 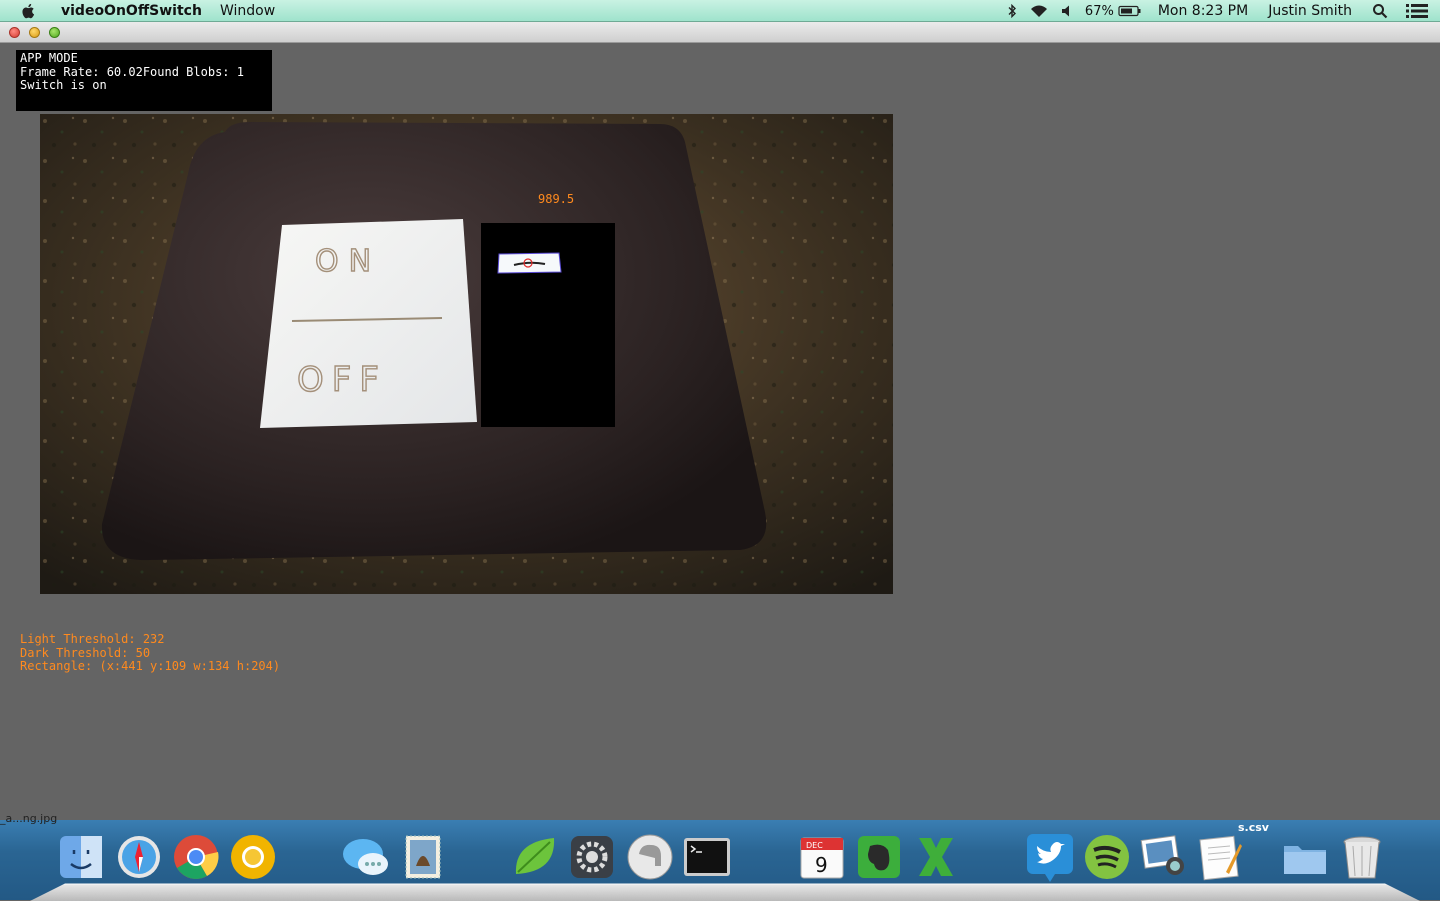 I want to click on menubar-user: Justin Smith, so click(x=1310, y=11).